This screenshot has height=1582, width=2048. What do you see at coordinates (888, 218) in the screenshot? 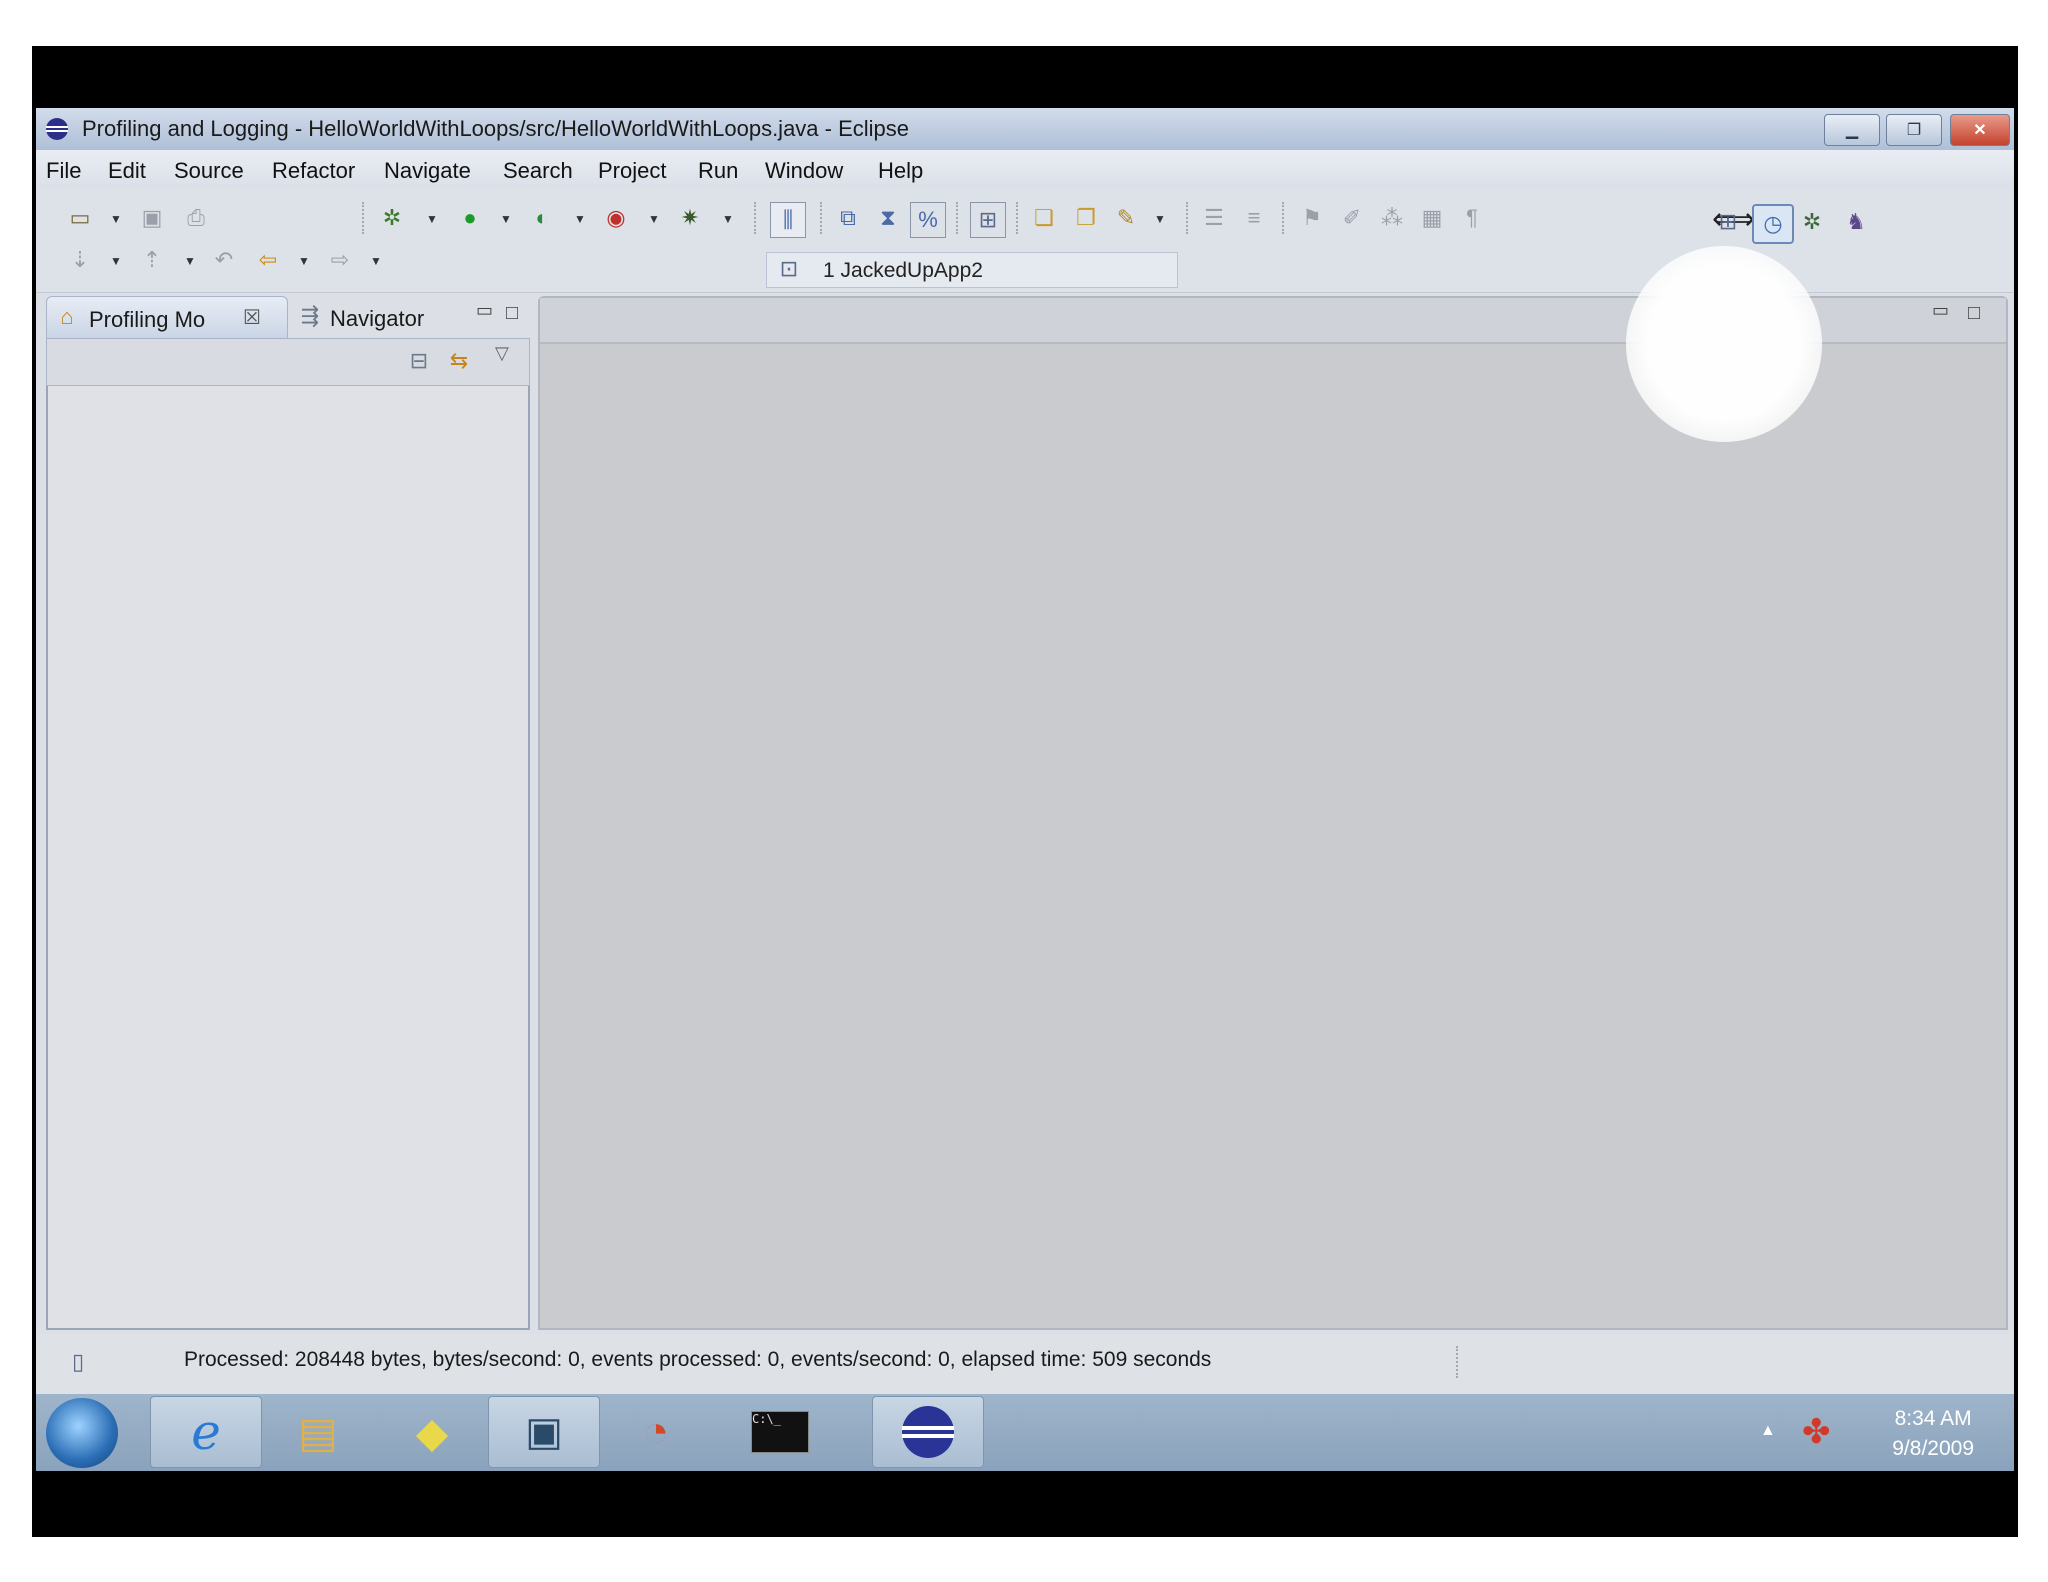
I see `open-resource-icon: ⧗` at bounding box center [888, 218].